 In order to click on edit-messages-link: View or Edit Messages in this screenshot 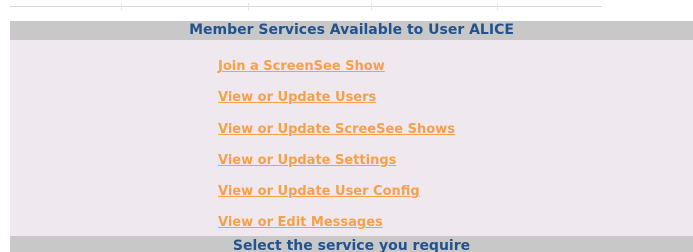, I will do `click(300, 222)`.